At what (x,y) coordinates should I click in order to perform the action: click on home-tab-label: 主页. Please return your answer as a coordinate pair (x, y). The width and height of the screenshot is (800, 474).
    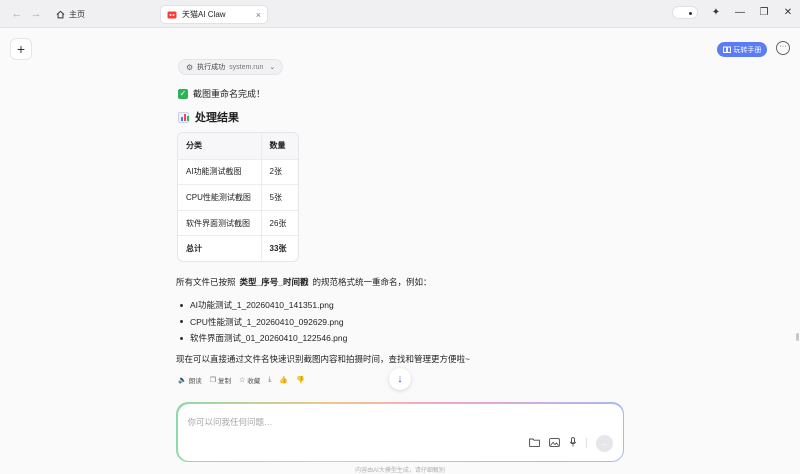
    Looking at the image, I should click on (77, 14).